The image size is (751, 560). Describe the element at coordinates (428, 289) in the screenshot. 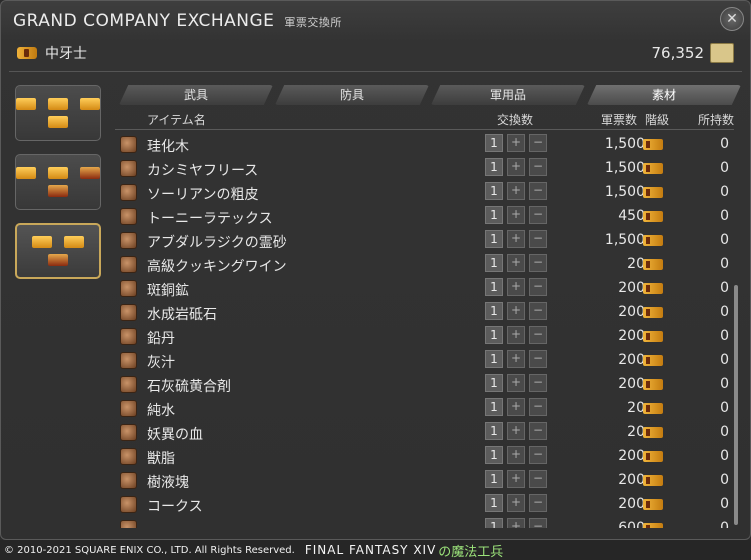

I see `item-row: 斑銅鉱 1 + − 200 0` at that location.